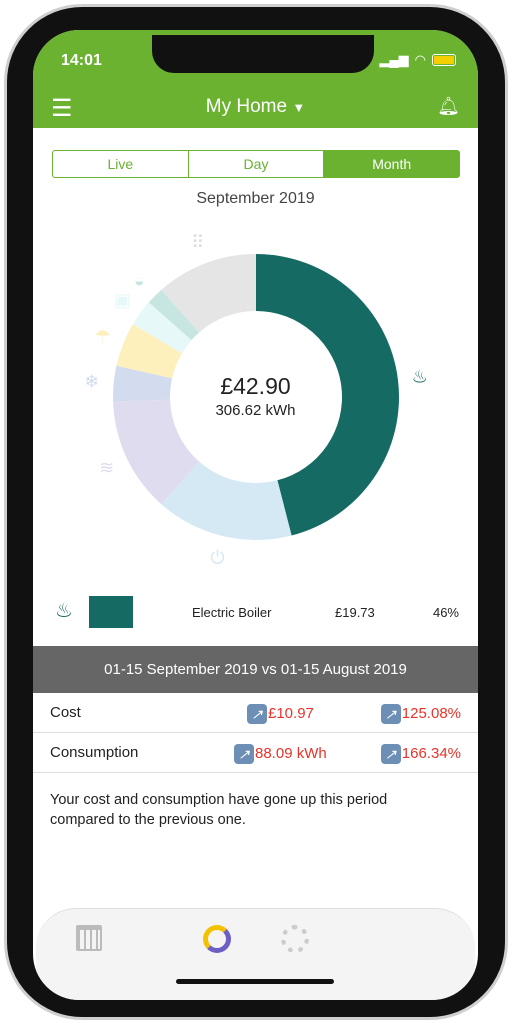 This screenshot has height=1024, width=512. I want to click on row-label: Consumption, so click(94, 752).